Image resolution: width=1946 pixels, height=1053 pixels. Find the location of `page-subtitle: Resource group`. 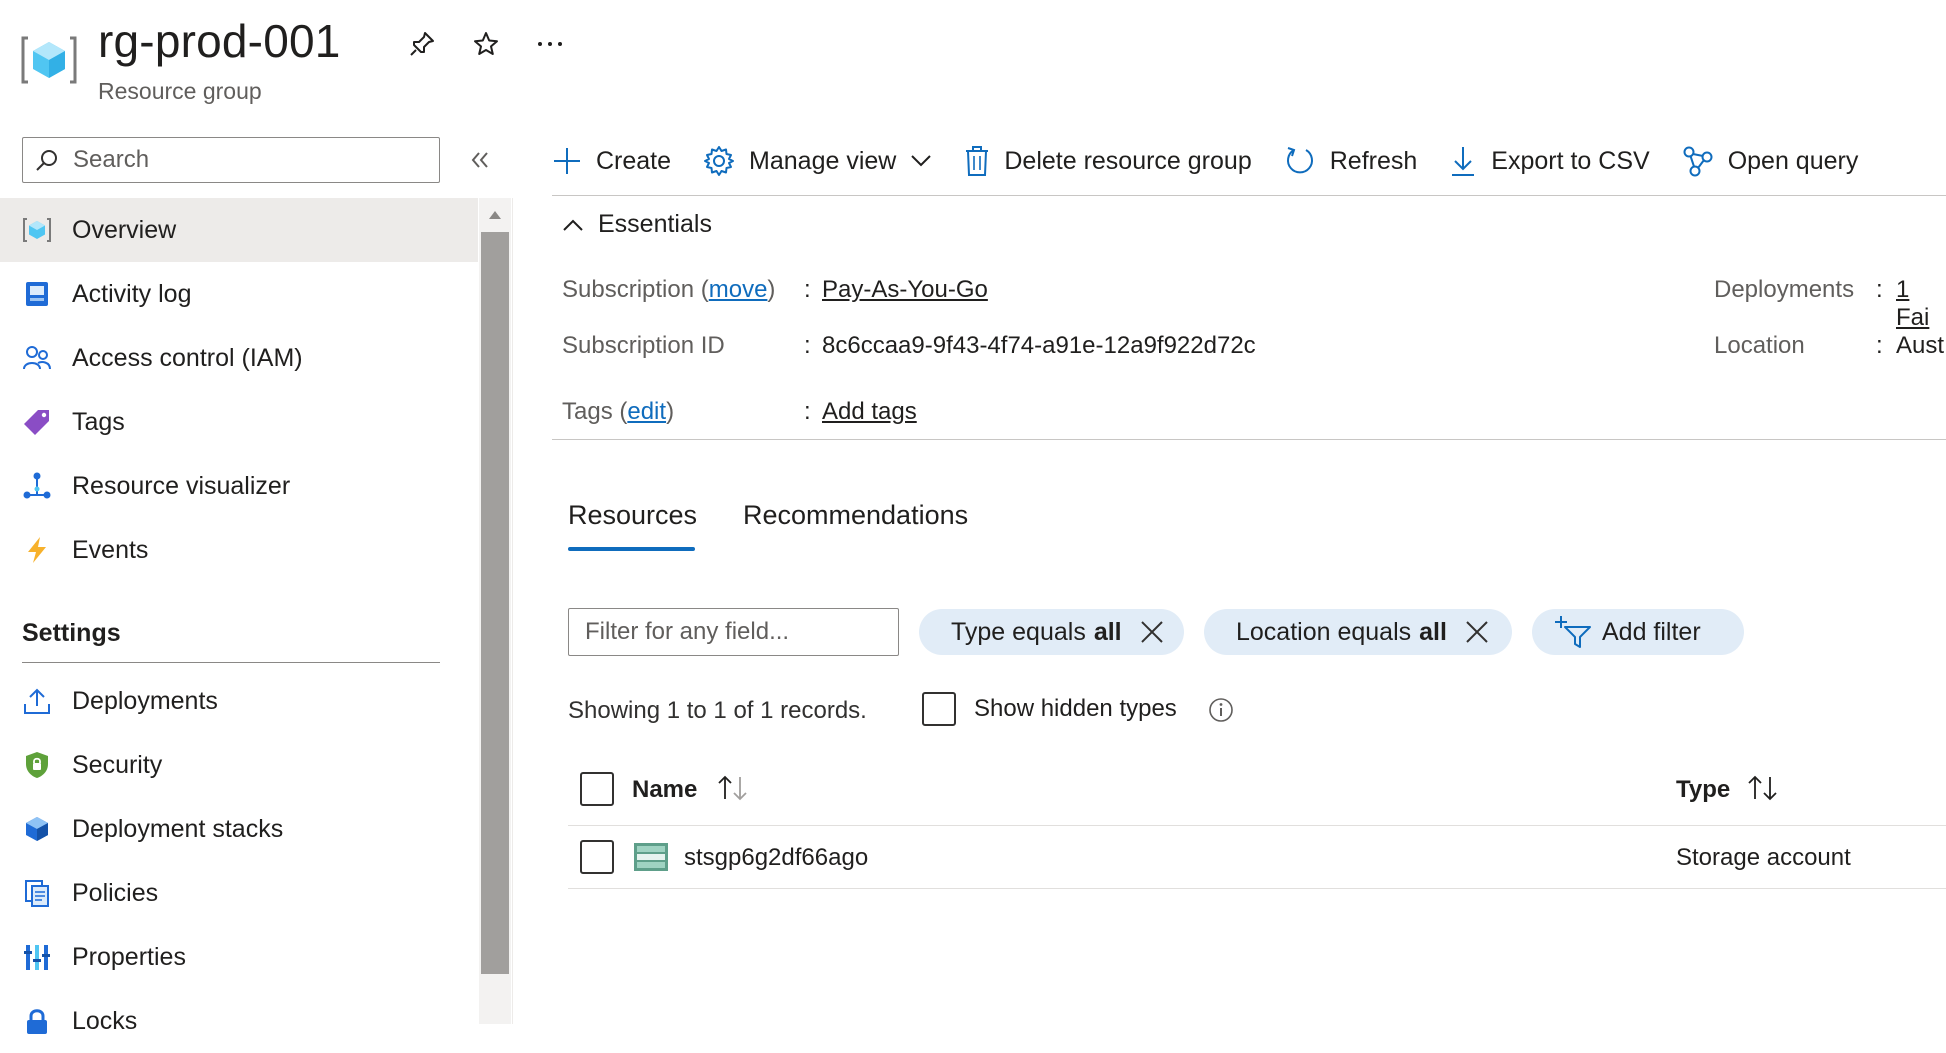

page-subtitle: Resource group is located at coordinates (180, 91).